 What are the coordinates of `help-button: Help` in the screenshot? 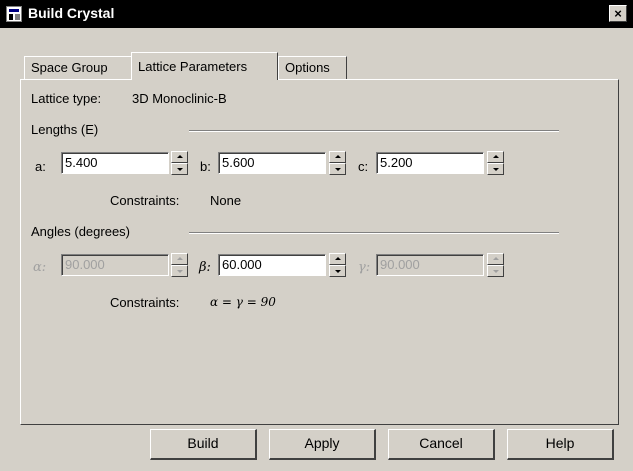 It's located at (560, 444).